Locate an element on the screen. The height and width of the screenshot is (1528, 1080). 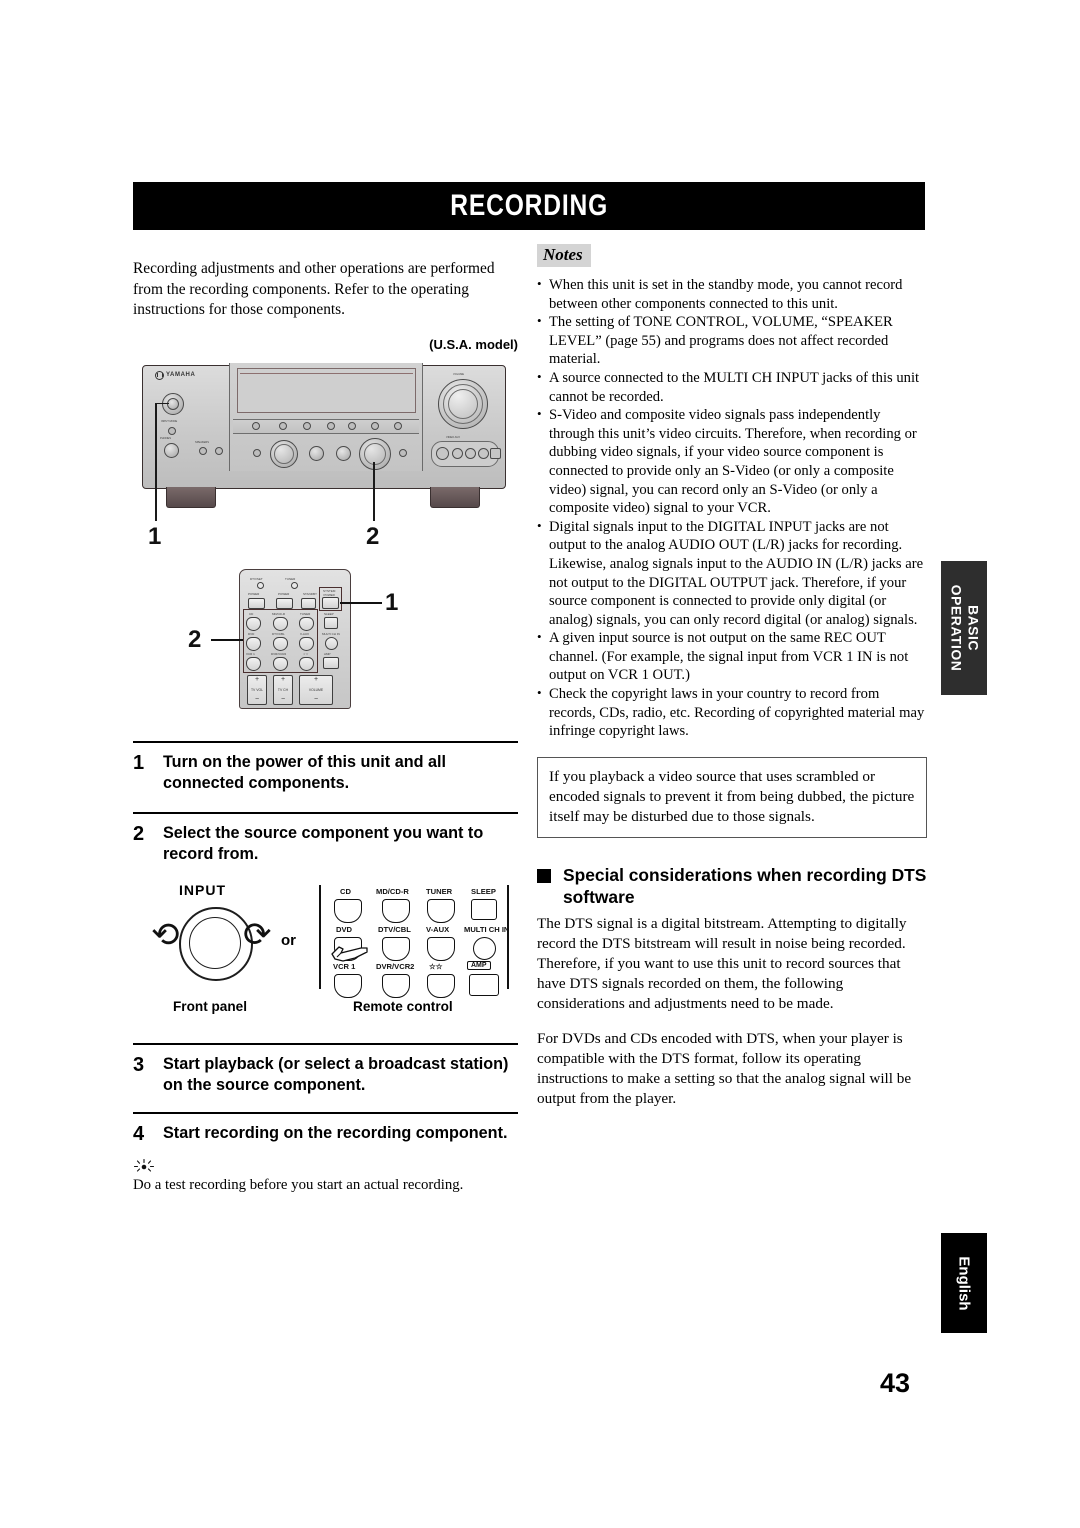
input-btn-amp is located at coordinates (484, 984).